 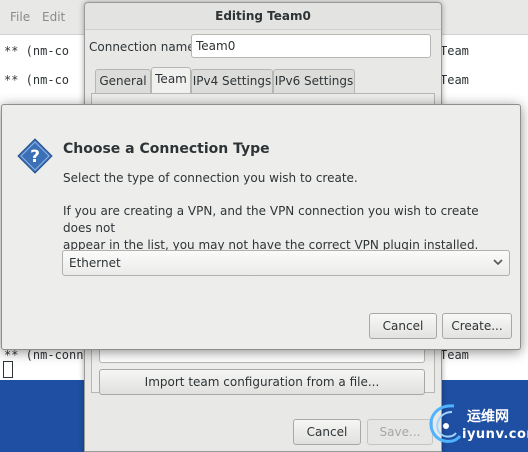 What do you see at coordinates (263, 16) in the screenshot?
I see `editor-title: Editing Team0` at bounding box center [263, 16].